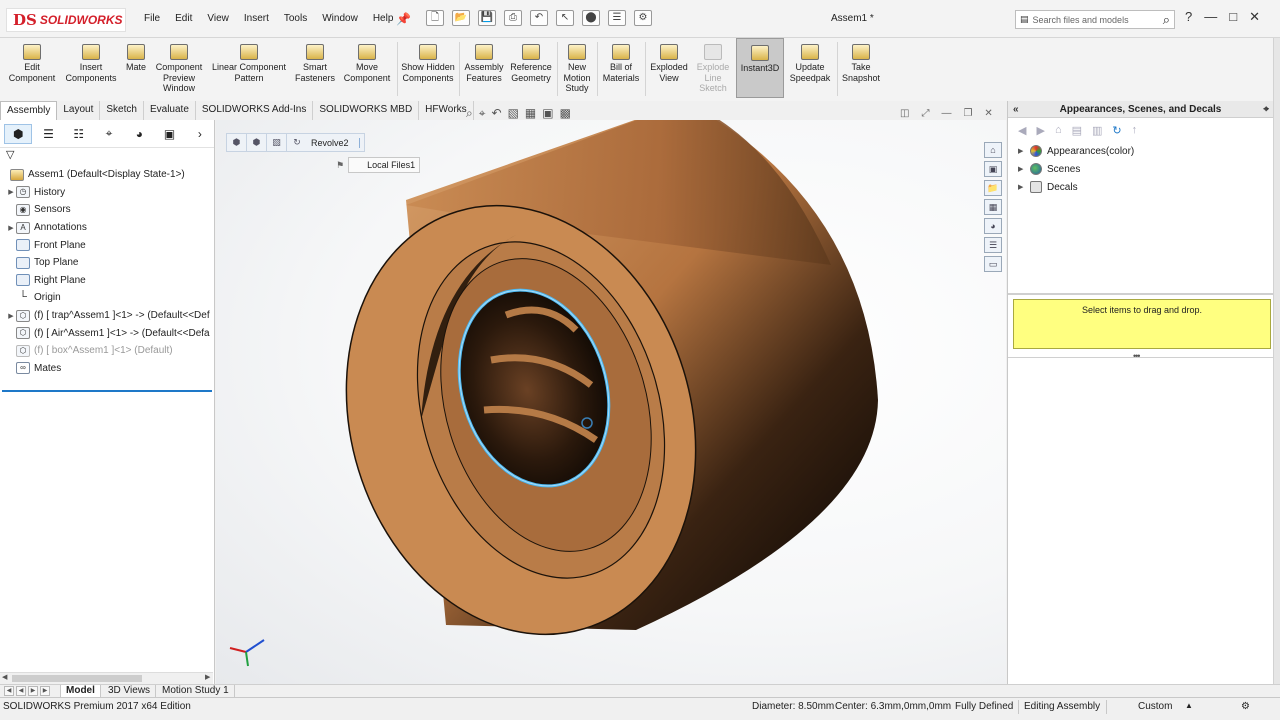  Describe the element at coordinates (513, 113) in the screenshot. I see `section-view-icon: ▧` at that location.